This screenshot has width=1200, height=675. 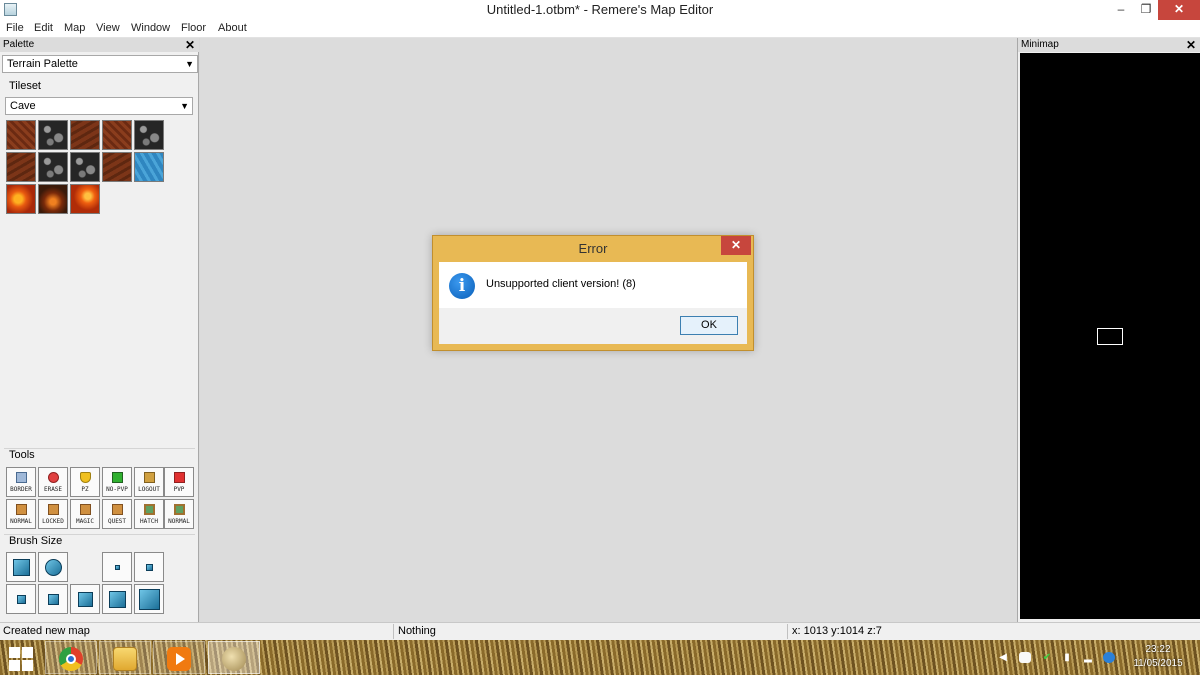 I want to click on tool-no-pvp-button: NO-PVP, so click(x=117, y=482).